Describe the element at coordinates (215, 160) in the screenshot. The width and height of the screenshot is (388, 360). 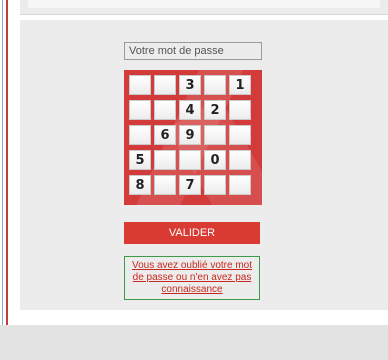
I see `keypad-key: 0` at that location.